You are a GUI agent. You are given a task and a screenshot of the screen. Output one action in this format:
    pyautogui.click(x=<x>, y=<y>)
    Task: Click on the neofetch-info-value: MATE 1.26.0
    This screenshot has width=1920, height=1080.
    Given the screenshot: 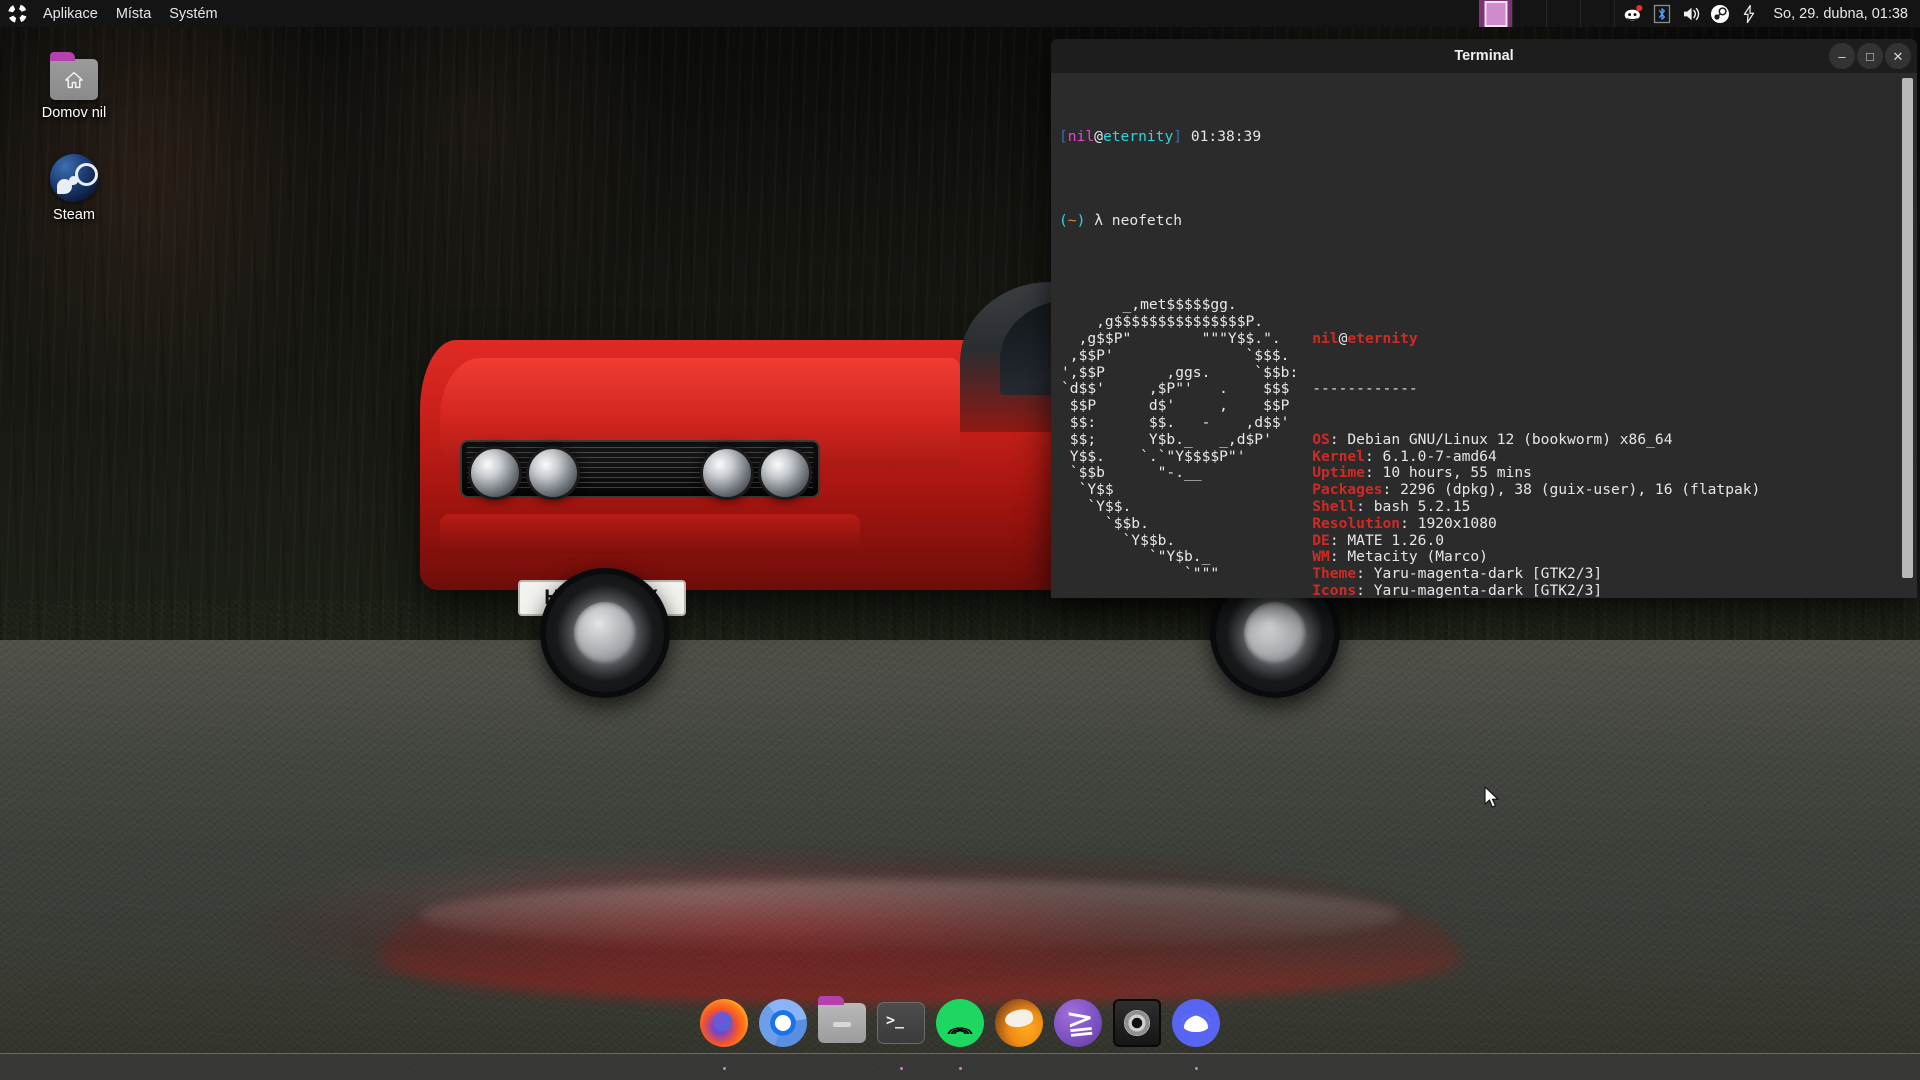 What is the action you would take?
    pyautogui.click(x=1396, y=540)
    